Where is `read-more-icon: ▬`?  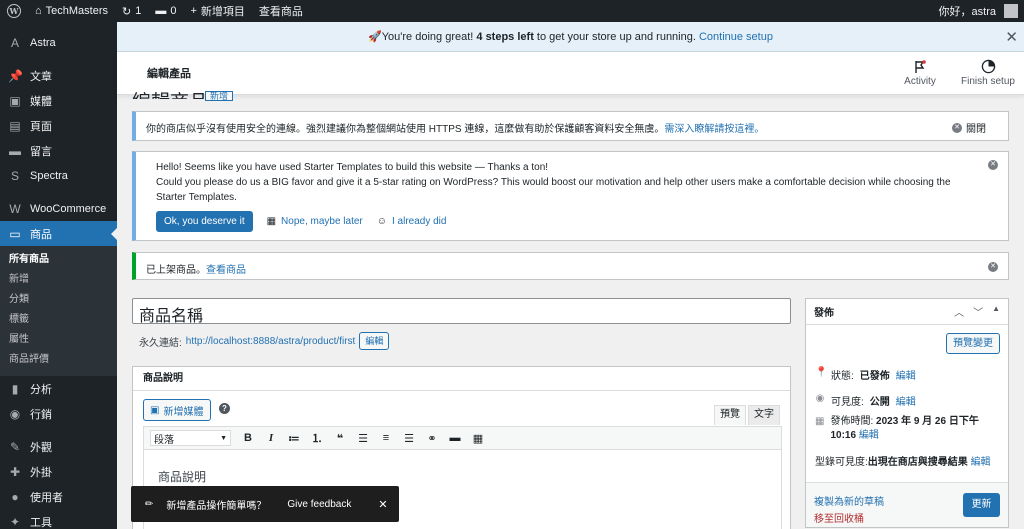 read-more-icon: ▬ is located at coordinates (455, 438).